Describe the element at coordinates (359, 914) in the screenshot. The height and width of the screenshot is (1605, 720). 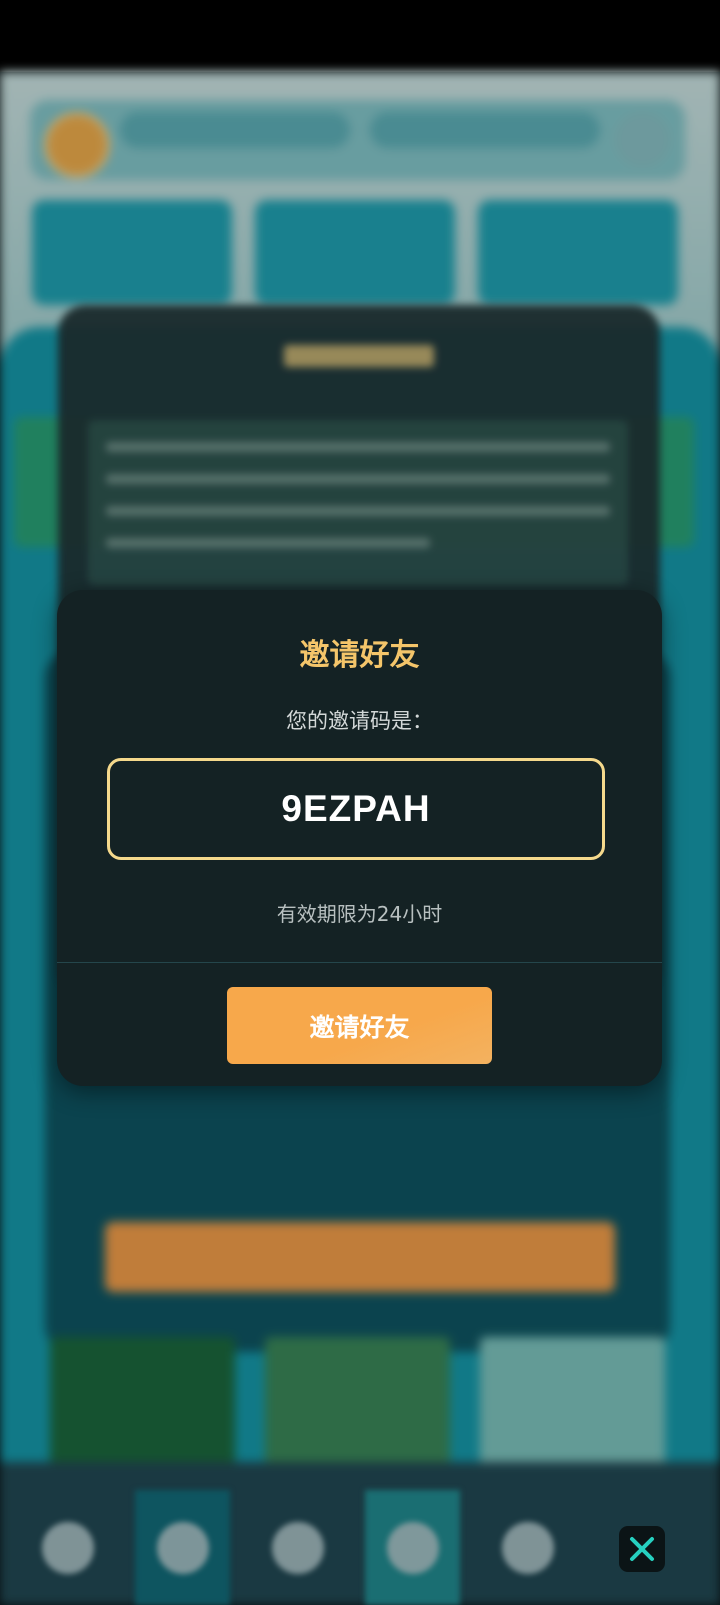
I see `validity-text: 有效期限为24小时` at that location.